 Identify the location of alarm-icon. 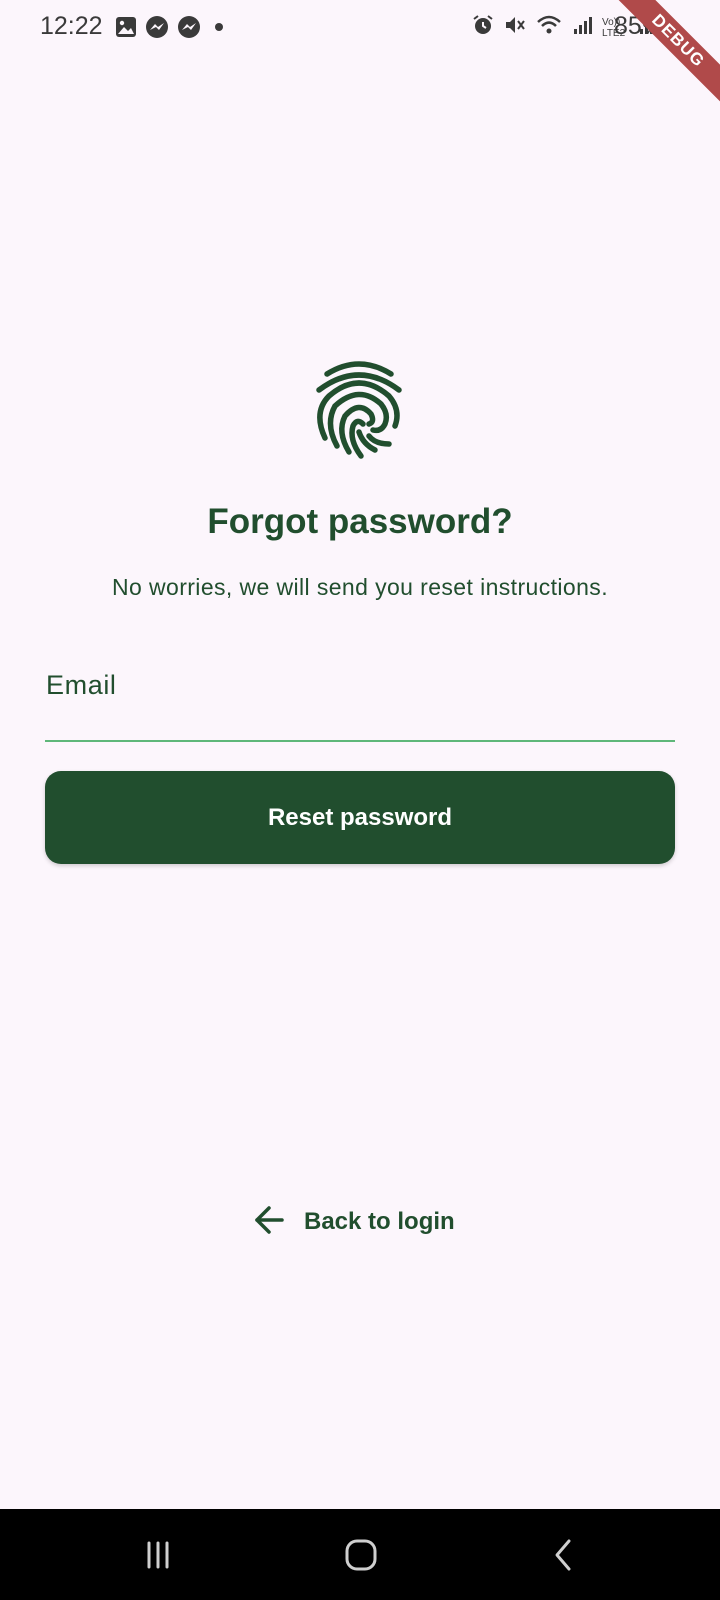
(483, 27).